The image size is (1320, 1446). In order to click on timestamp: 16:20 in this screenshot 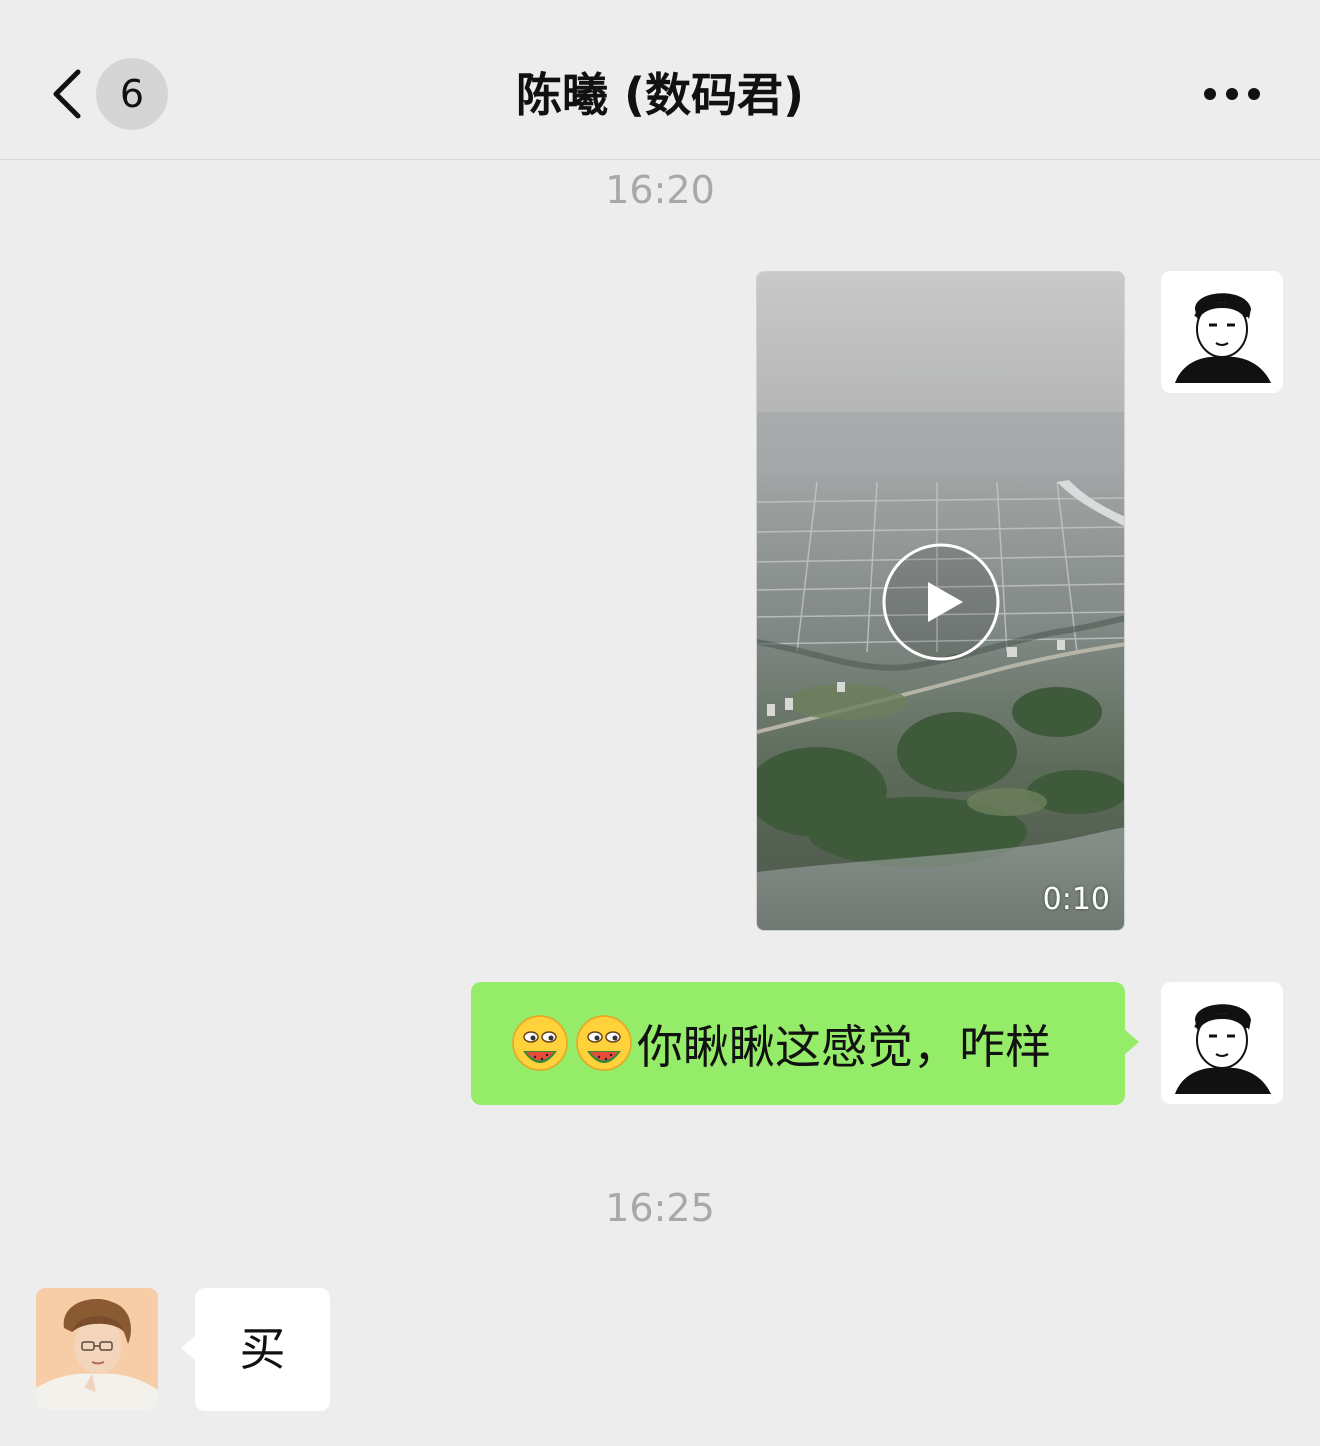, I will do `click(660, 190)`.